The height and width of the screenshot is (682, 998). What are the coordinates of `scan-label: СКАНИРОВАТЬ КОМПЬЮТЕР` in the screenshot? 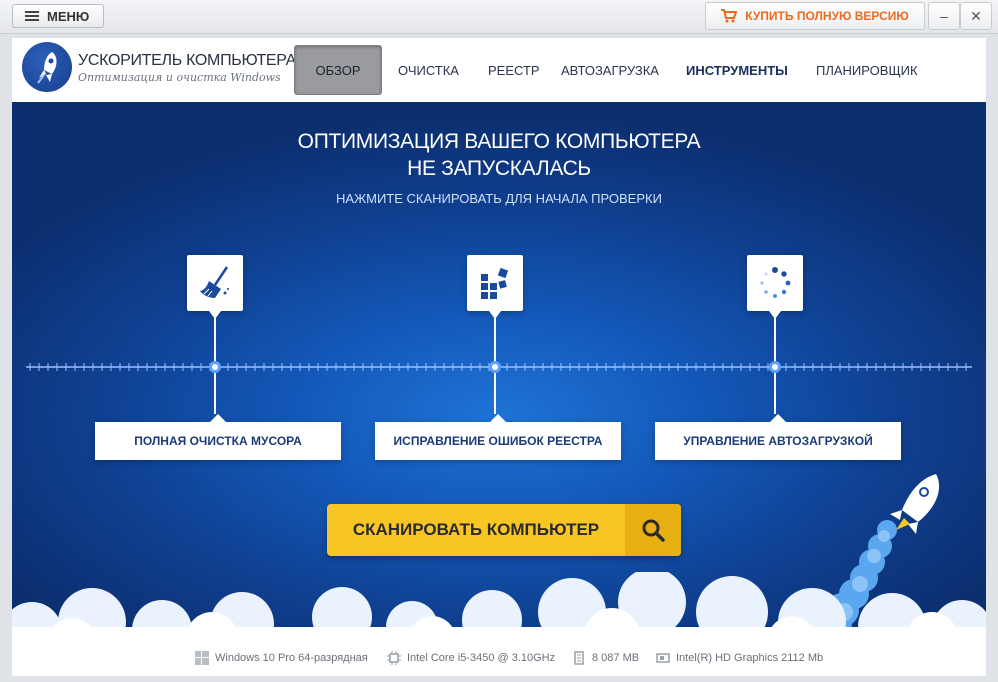 It's located at (476, 529).